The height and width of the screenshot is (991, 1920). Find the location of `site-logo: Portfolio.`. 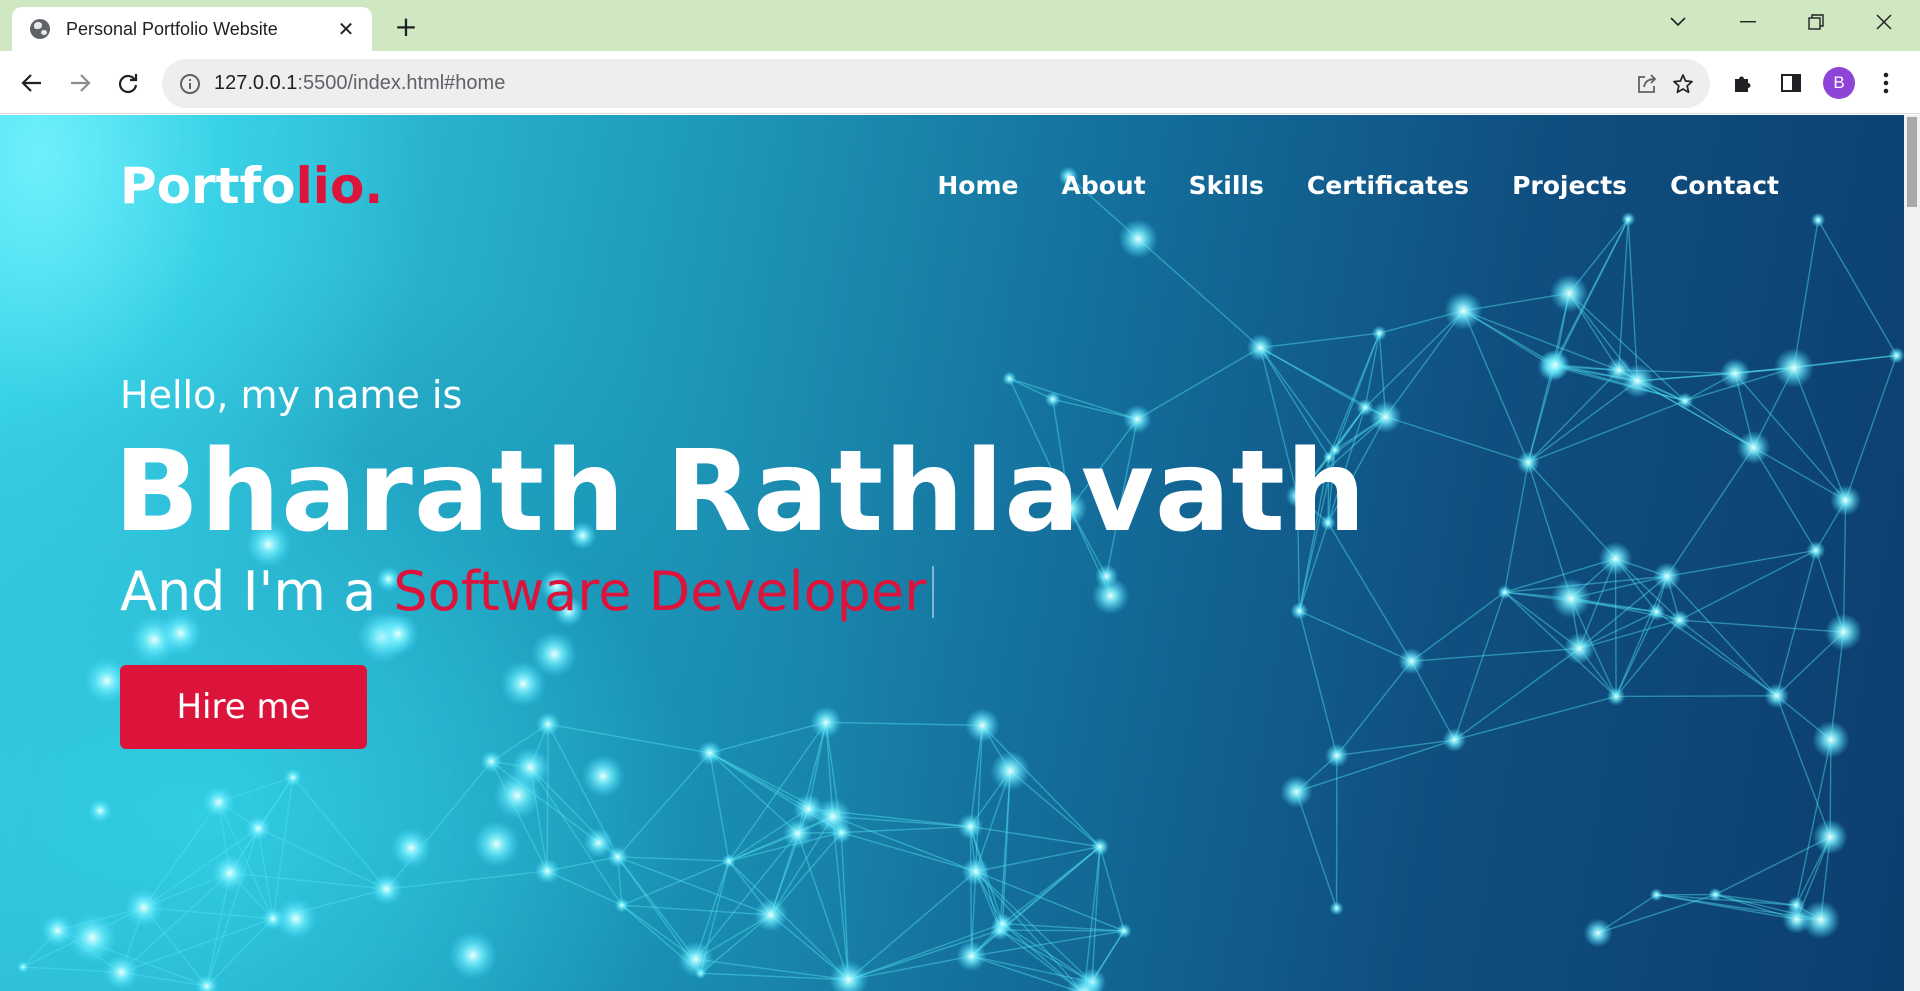

site-logo: Portfolio. is located at coordinates (251, 186).